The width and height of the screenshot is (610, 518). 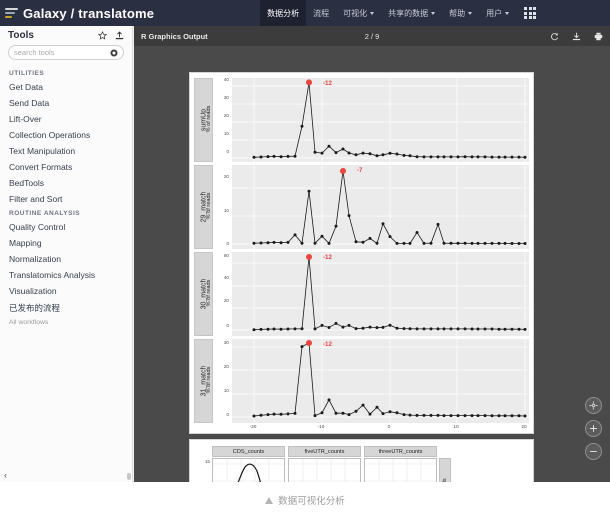 I want to click on facet-panel-31-match, so click(x=380, y=381).